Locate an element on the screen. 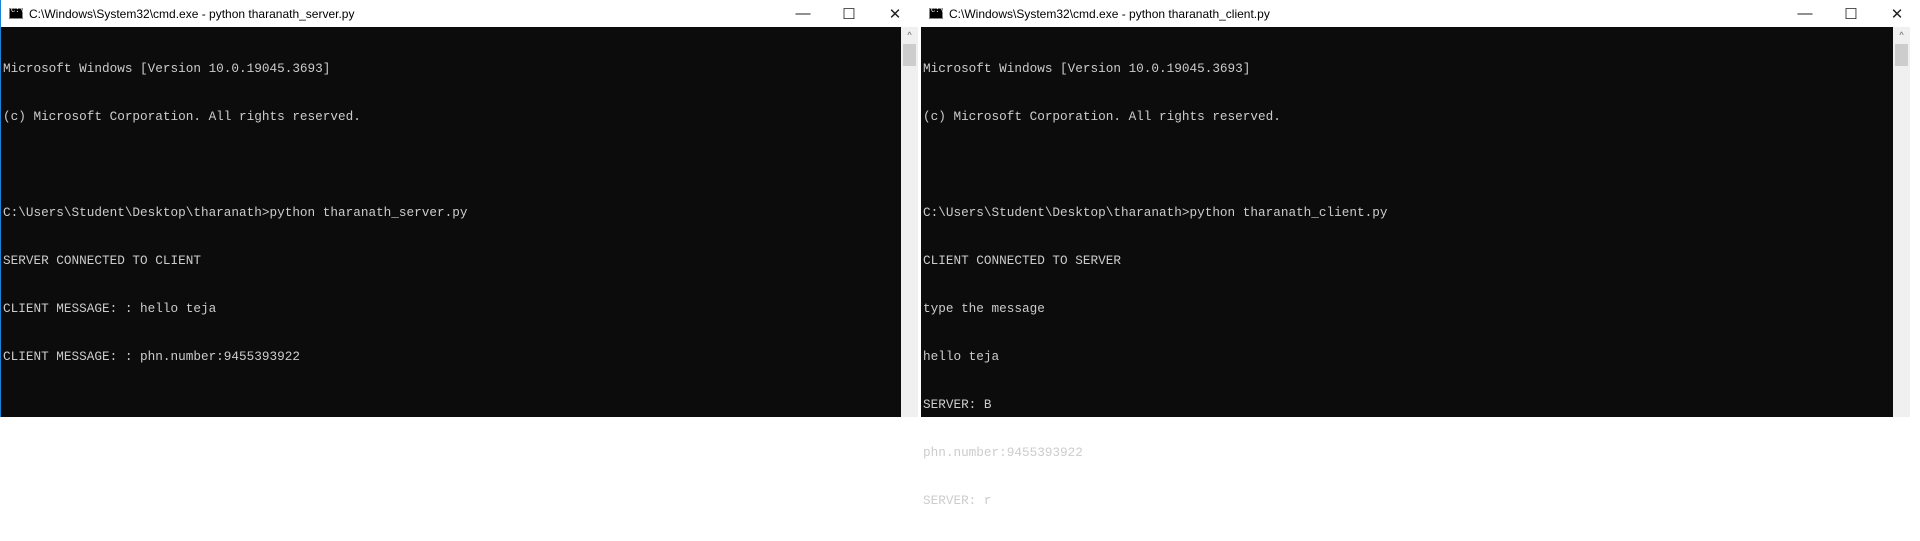 The height and width of the screenshot is (541, 1920). console-line: CLIENT MESSAGE: : phn.number:9455393922 is located at coordinates (151, 356).